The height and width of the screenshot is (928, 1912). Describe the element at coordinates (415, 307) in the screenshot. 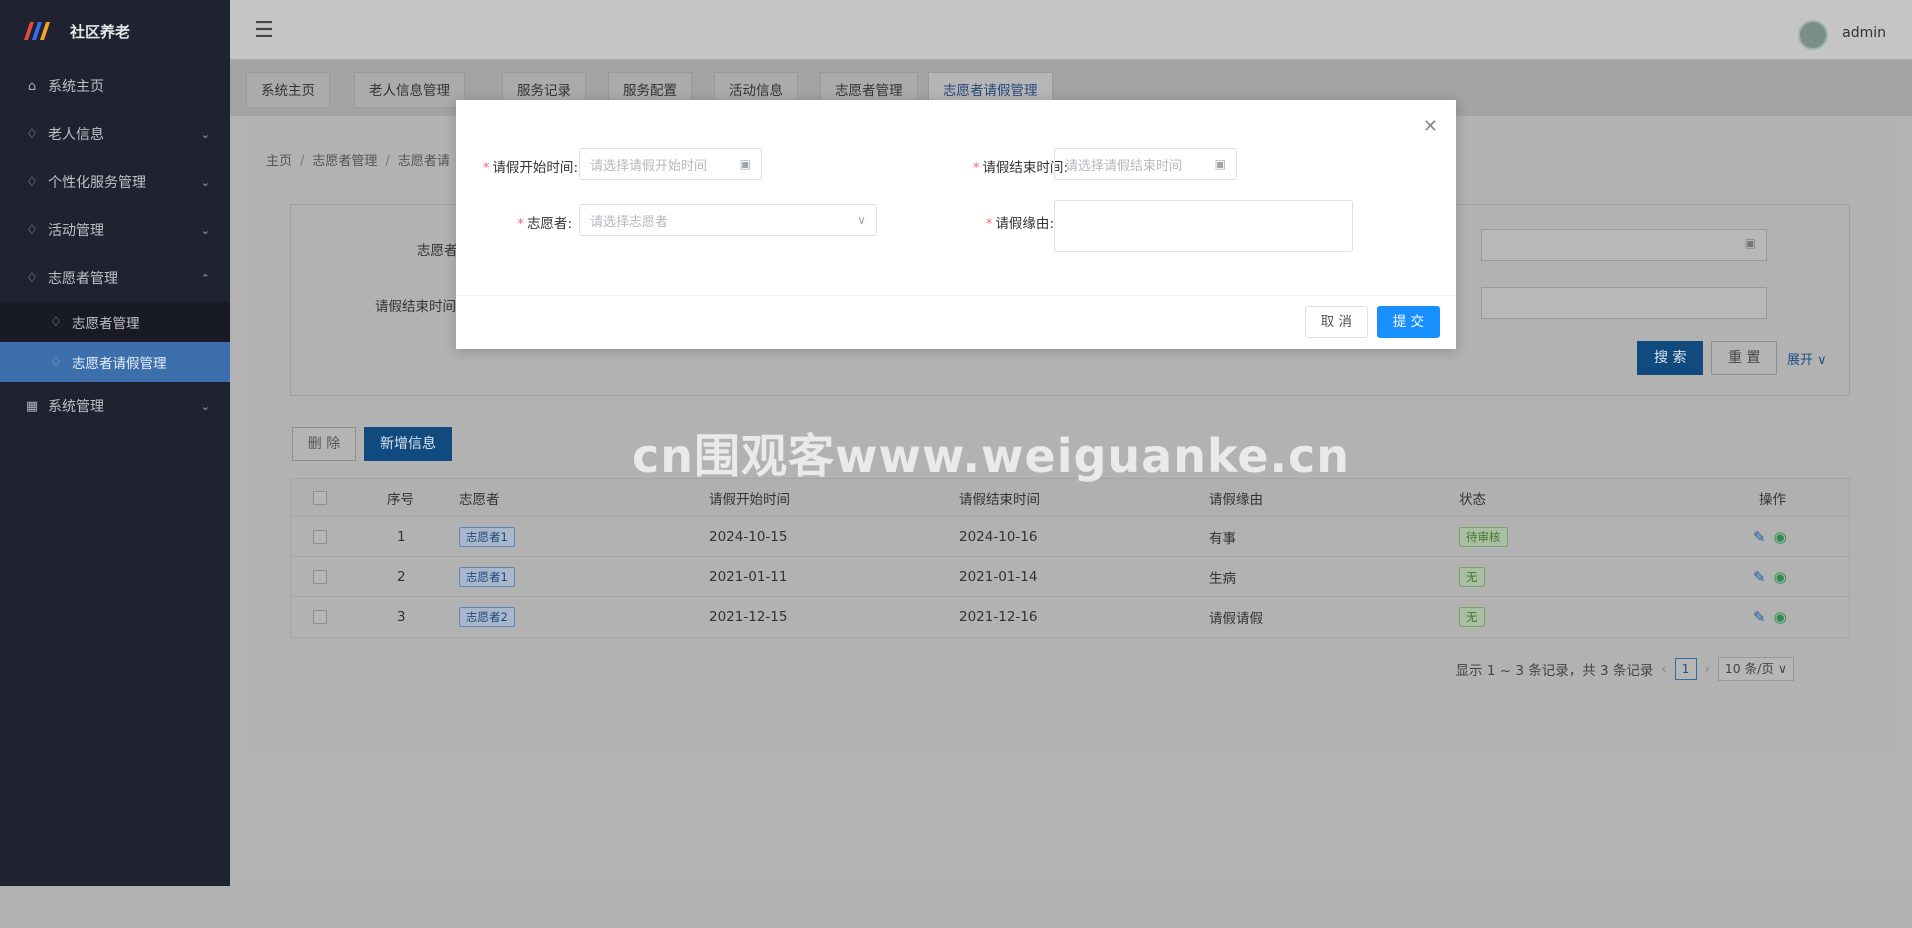

I see `search-label-end: 请假结束时间` at that location.